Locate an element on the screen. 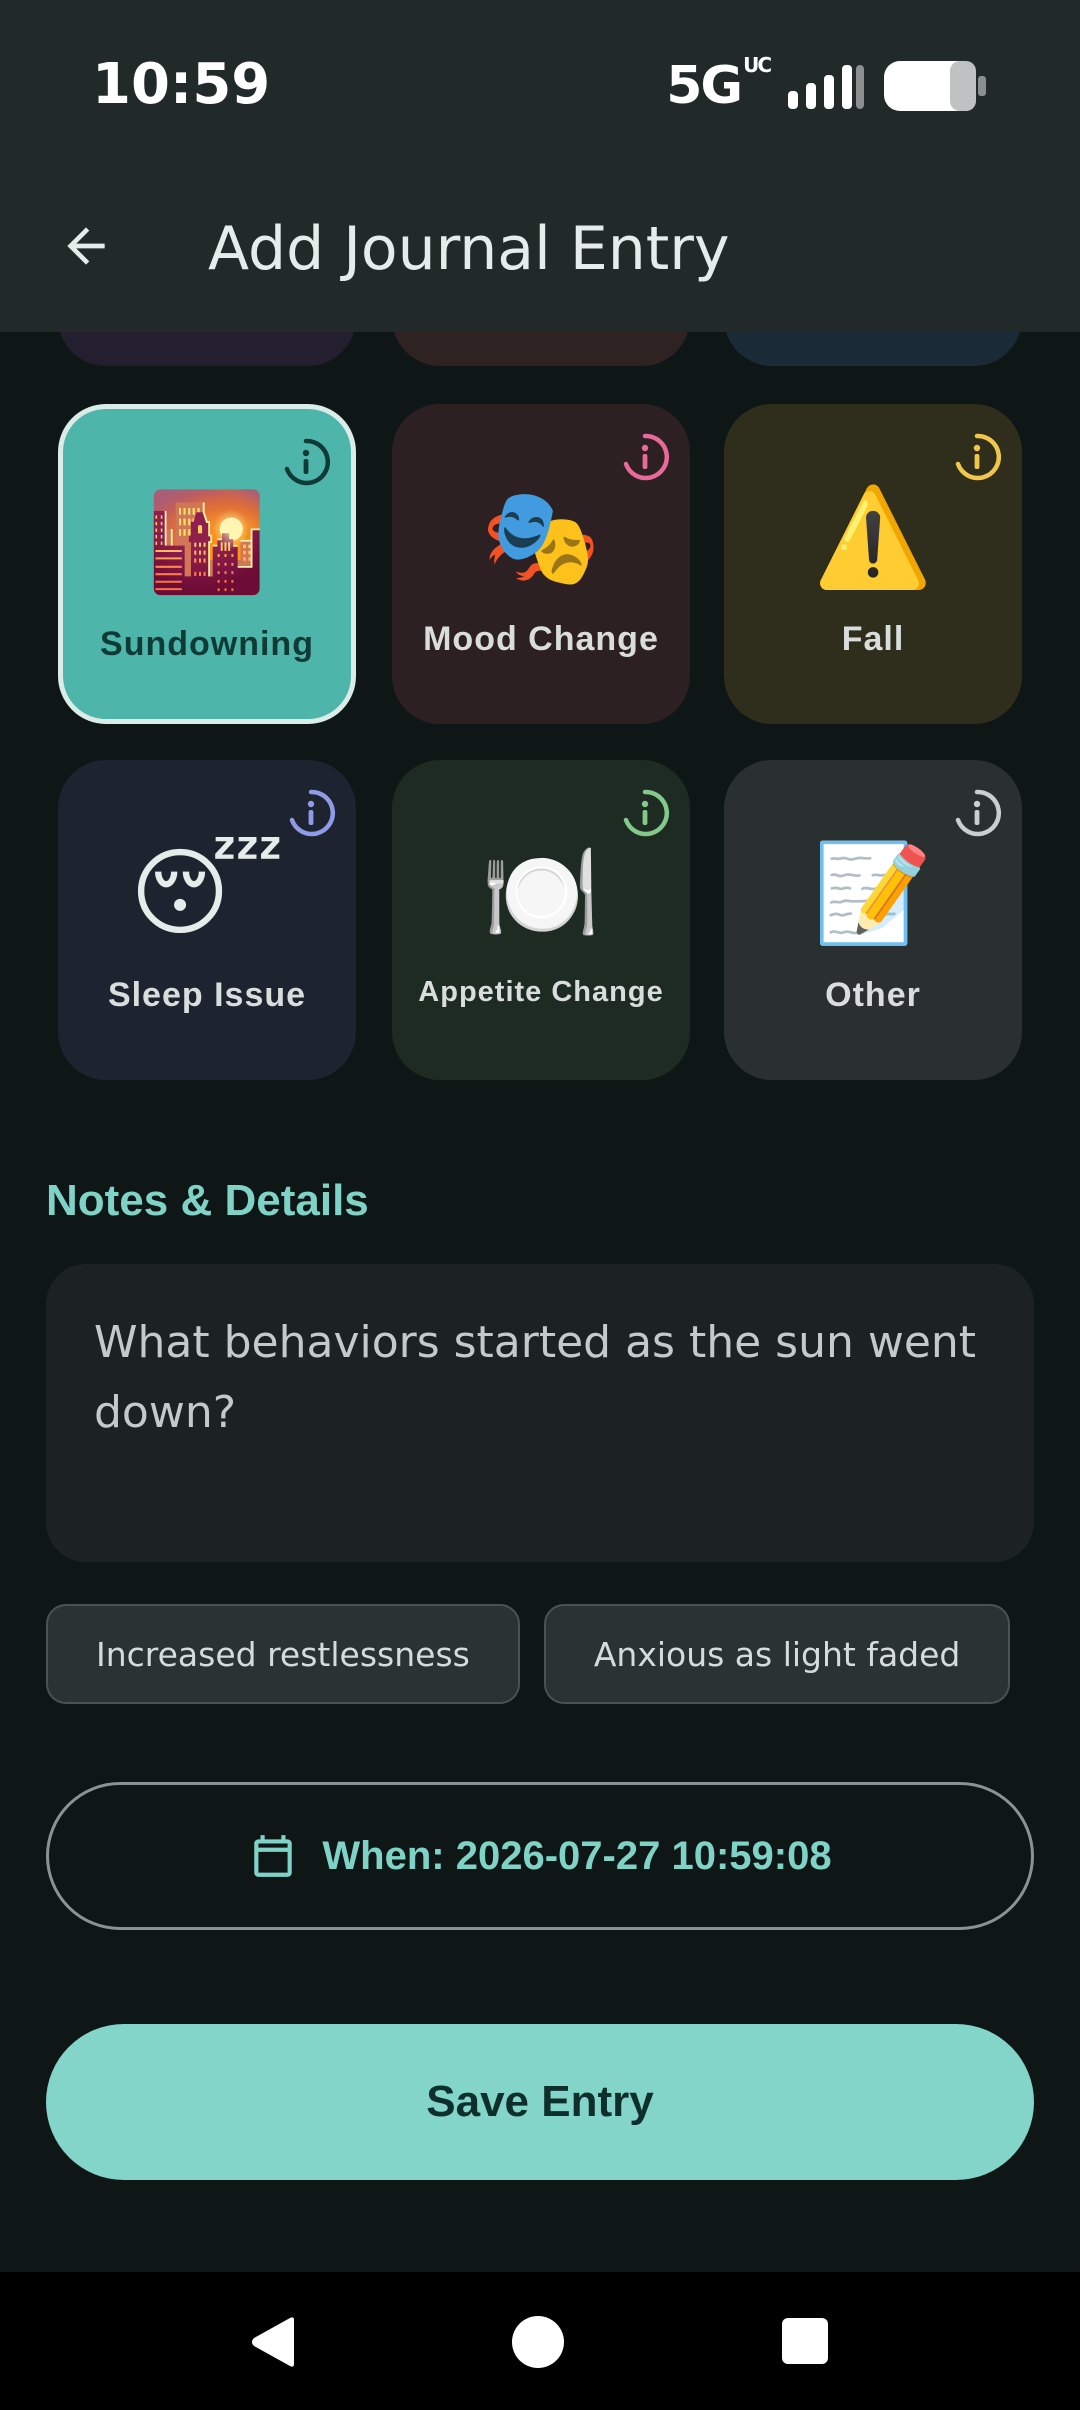 The image size is (1080, 2410). category-card-sundowning: 🌇 Sundowning is located at coordinates (207, 564).